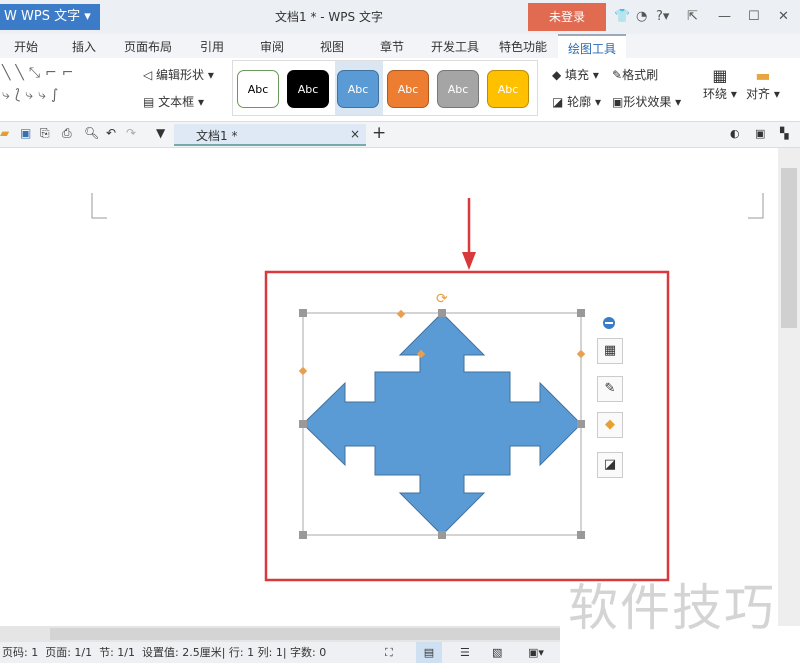 Image resolution: width=800 pixels, height=663 pixels. I want to click on fill-icon: ◆, so click(610, 425).